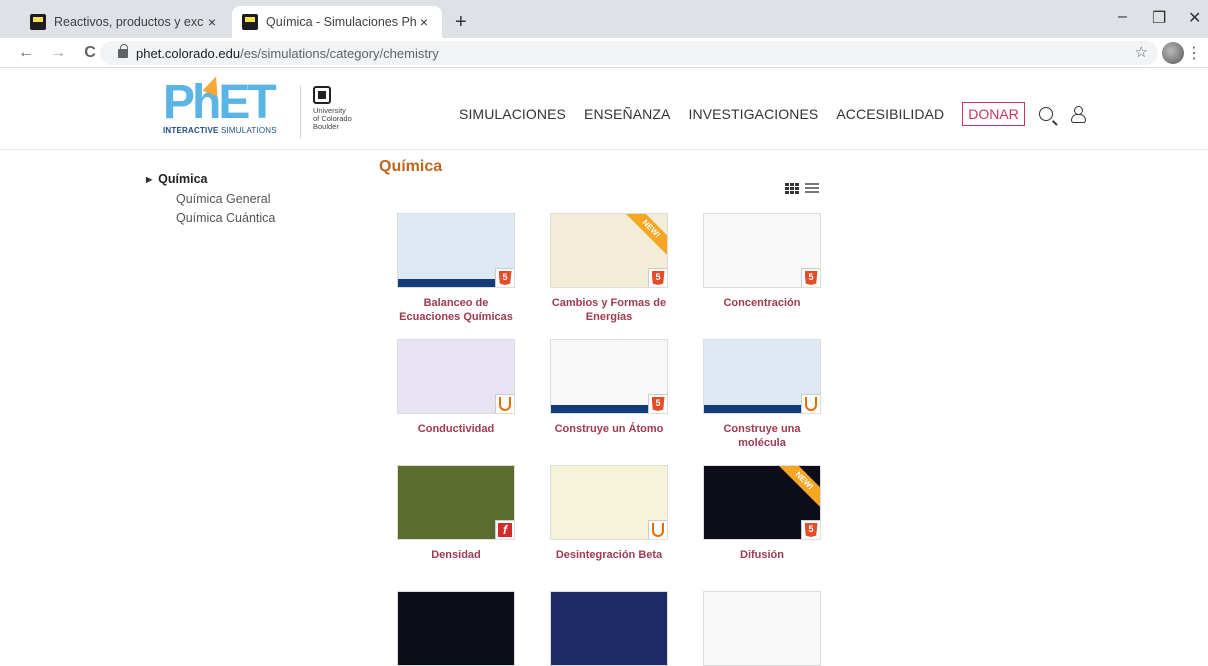 Image resolution: width=1208 pixels, height=666 pixels. What do you see at coordinates (322, 95) in the screenshot?
I see `cu-logo-icon` at bounding box center [322, 95].